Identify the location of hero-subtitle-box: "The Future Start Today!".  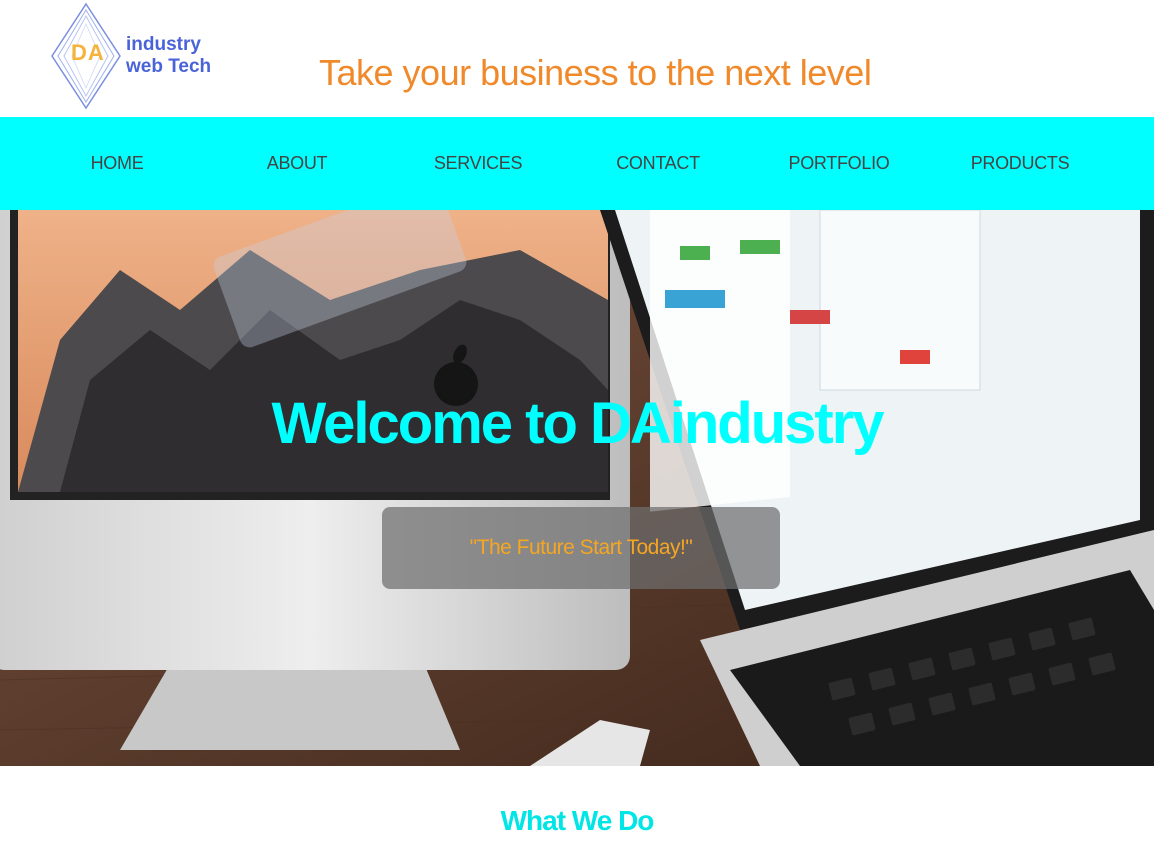
(581, 548).